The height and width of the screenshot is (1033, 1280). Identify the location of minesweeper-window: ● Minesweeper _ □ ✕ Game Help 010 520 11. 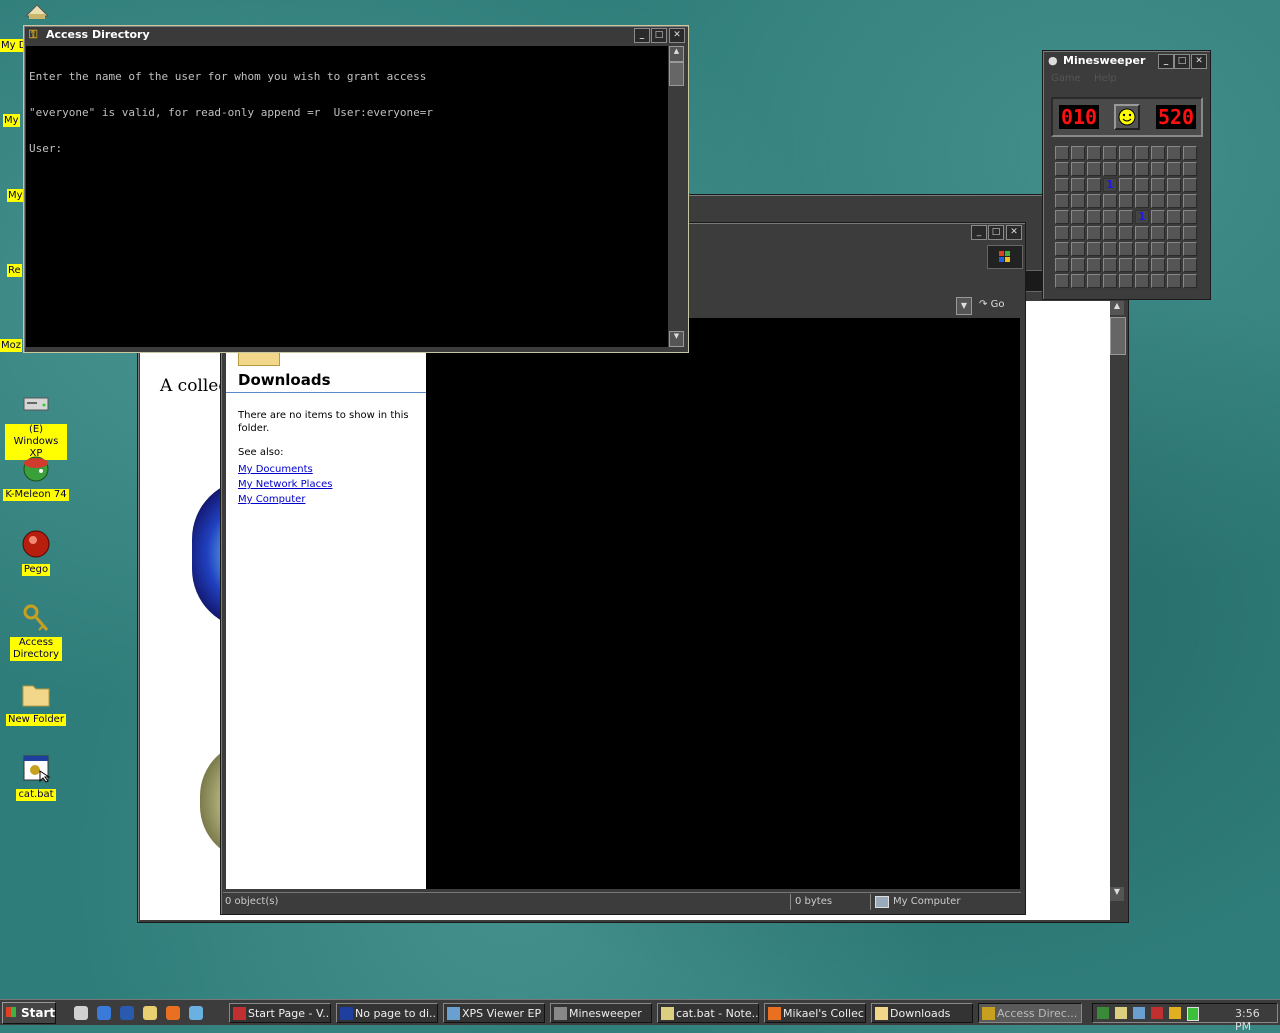
(1126, 175).